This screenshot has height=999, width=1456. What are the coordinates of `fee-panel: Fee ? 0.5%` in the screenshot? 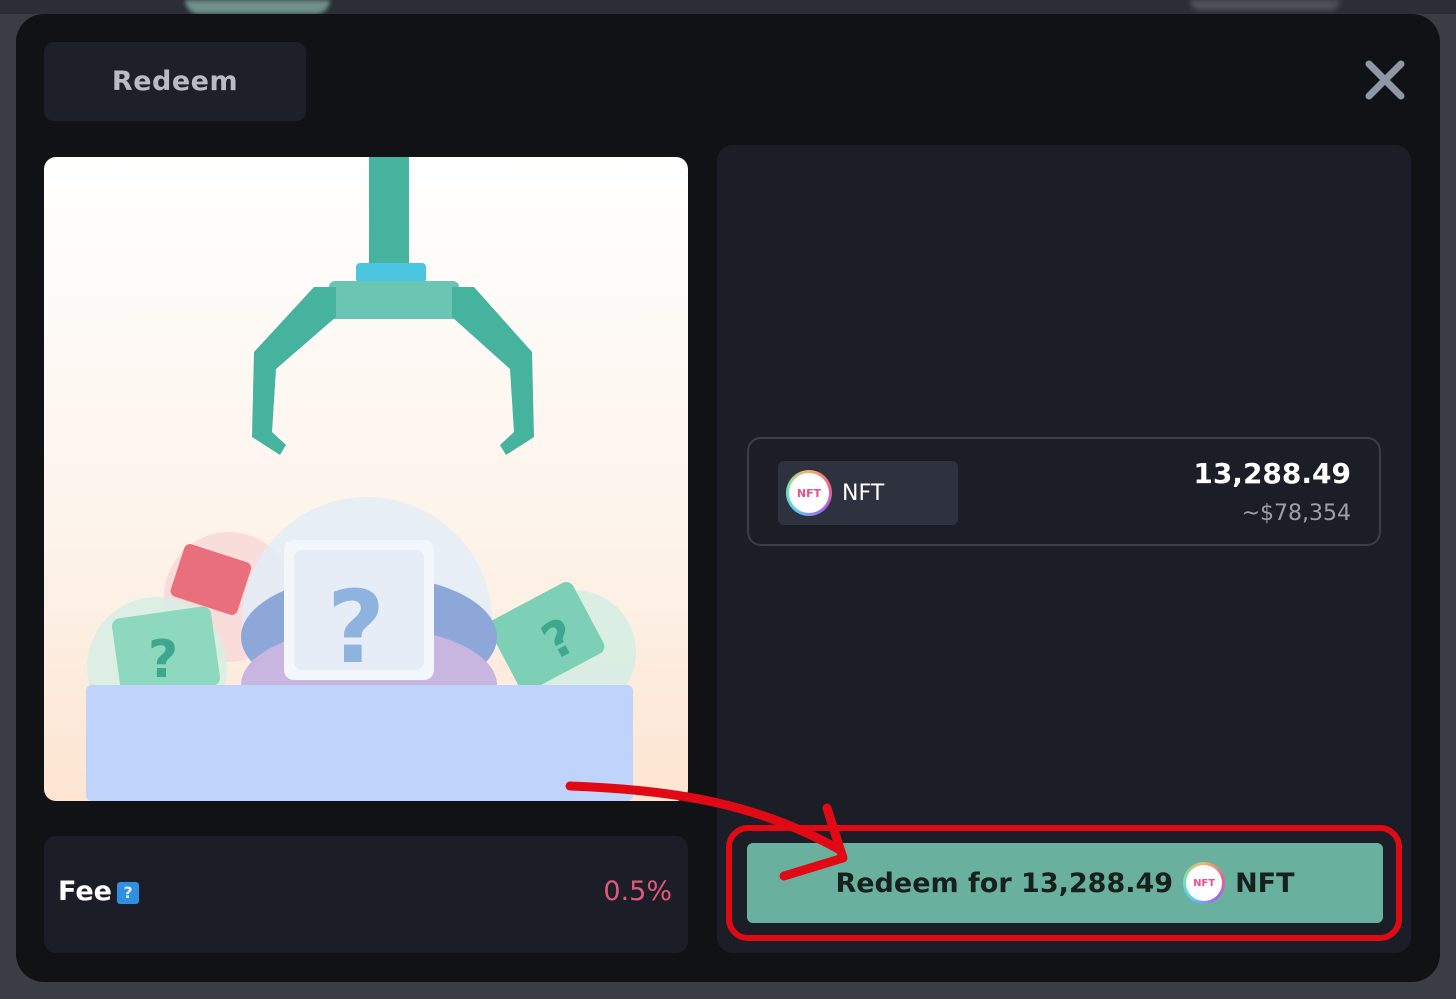 It's located at (366, 894).